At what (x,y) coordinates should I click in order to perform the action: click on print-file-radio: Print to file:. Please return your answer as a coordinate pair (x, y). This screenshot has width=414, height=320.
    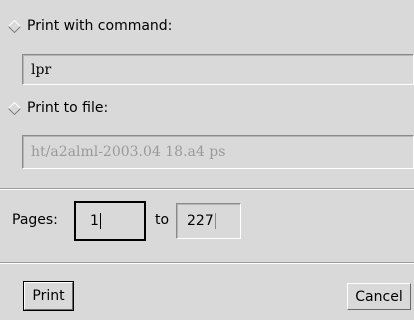
    Looking at the image, I should click on (58, 108).